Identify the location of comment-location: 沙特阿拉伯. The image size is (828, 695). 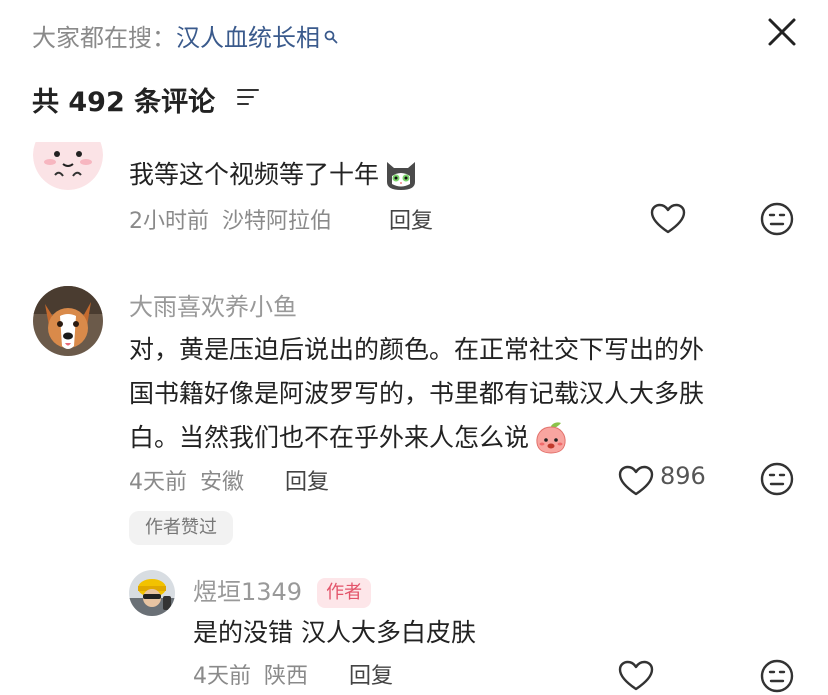
(277, 221).